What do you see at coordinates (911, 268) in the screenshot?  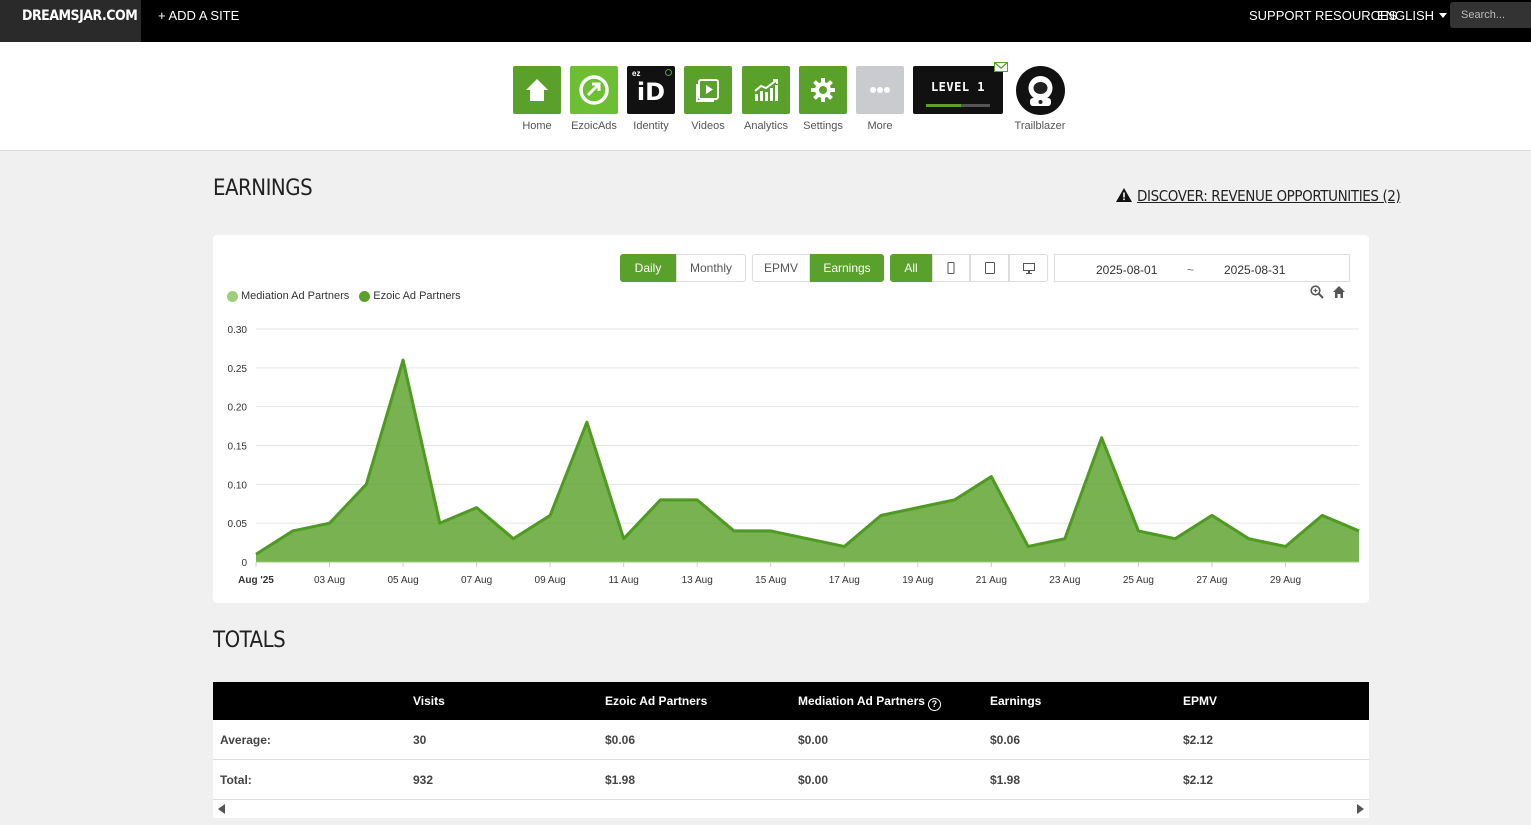 I see `all-devices-button: All` at bounding box center [911, 268].